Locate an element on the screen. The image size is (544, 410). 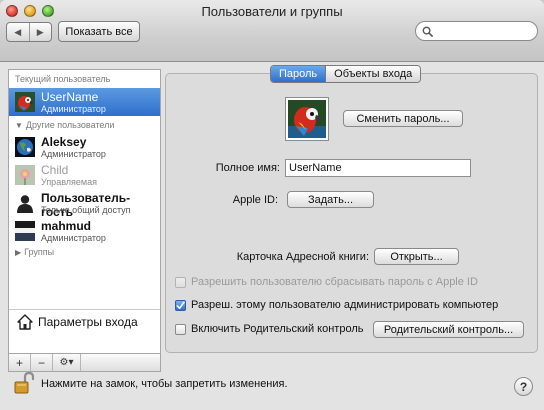
full-name-field: UserName is located at coordinates (378, 168).